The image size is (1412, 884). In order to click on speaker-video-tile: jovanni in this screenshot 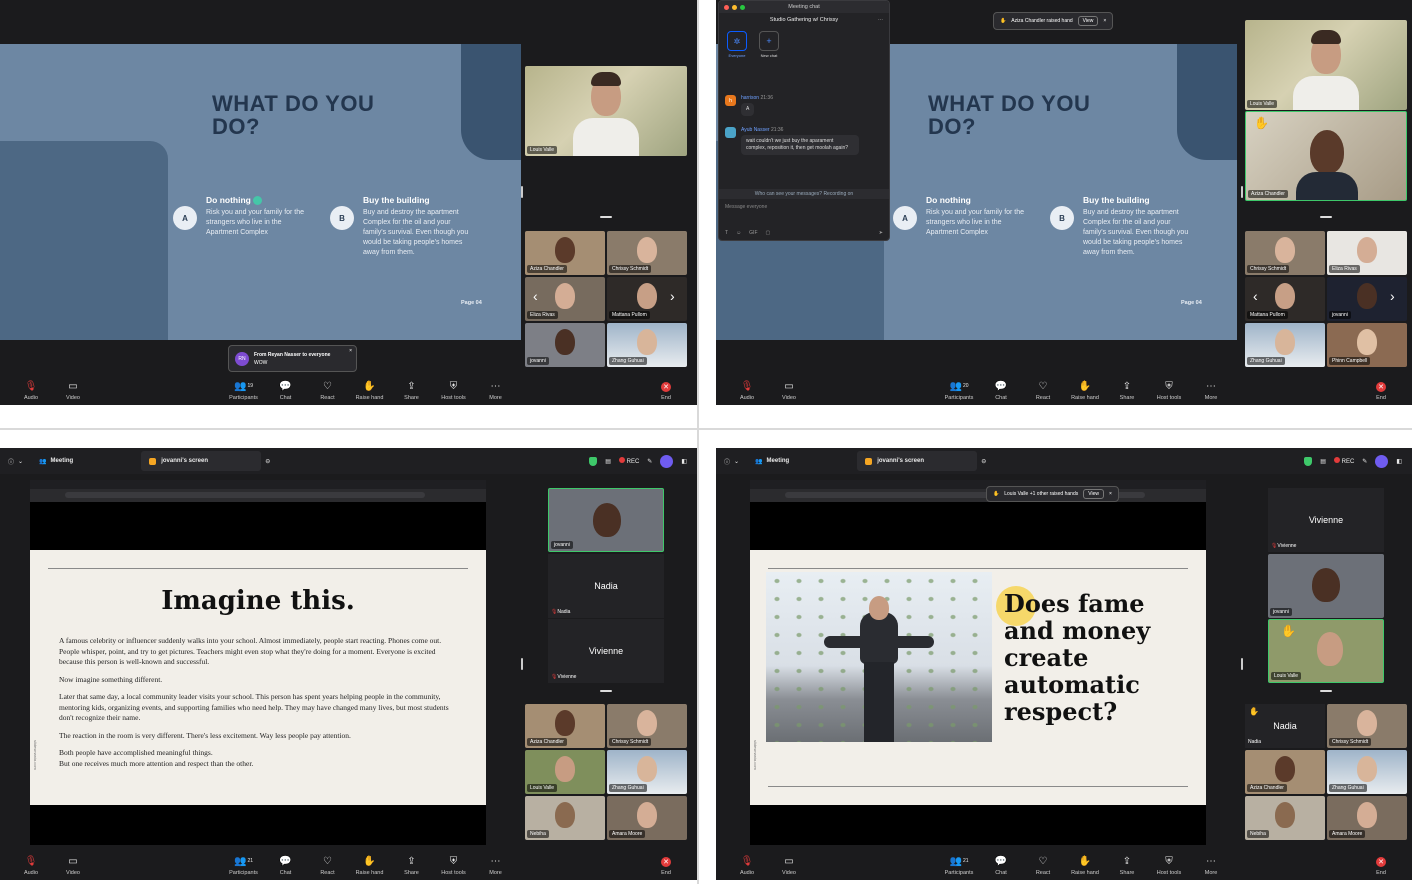, I will do `click(606, 520)`.